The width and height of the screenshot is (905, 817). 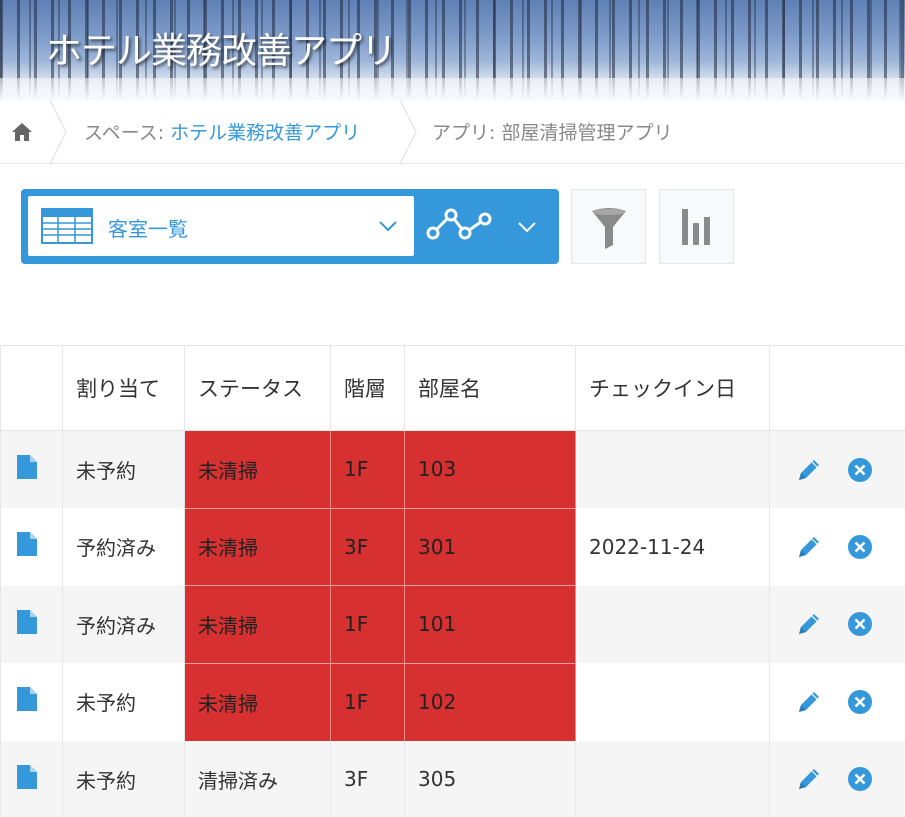 What do you see at coordinates (452, 50) in the screenshot?
I see `header-banner: ホテル業務改善アプリ` at bounding box center [452, 50].